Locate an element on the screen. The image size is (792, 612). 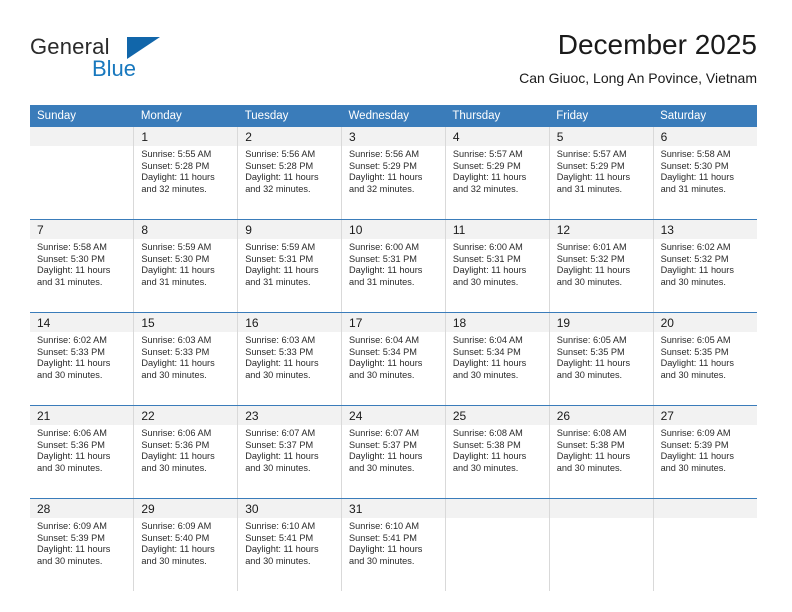
day-number-26: 26 is located at coordinates (601, 415).